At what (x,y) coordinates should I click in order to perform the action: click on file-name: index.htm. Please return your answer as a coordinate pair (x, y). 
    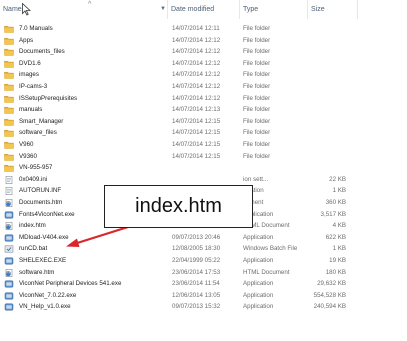
    Looking at the image, I should click on (32, 226).